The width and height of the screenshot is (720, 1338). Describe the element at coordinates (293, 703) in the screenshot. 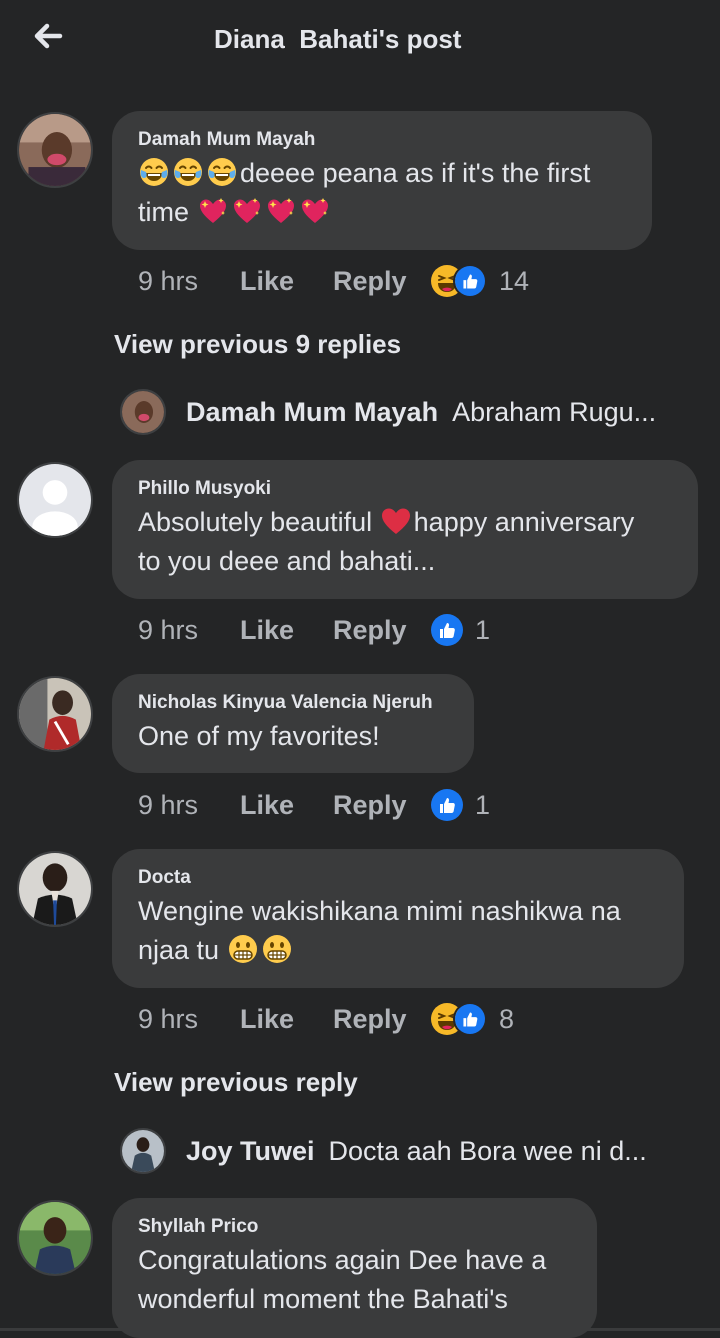

I see `comment-author: Nicholas Kinyua Valencia Njeruh` at that location.